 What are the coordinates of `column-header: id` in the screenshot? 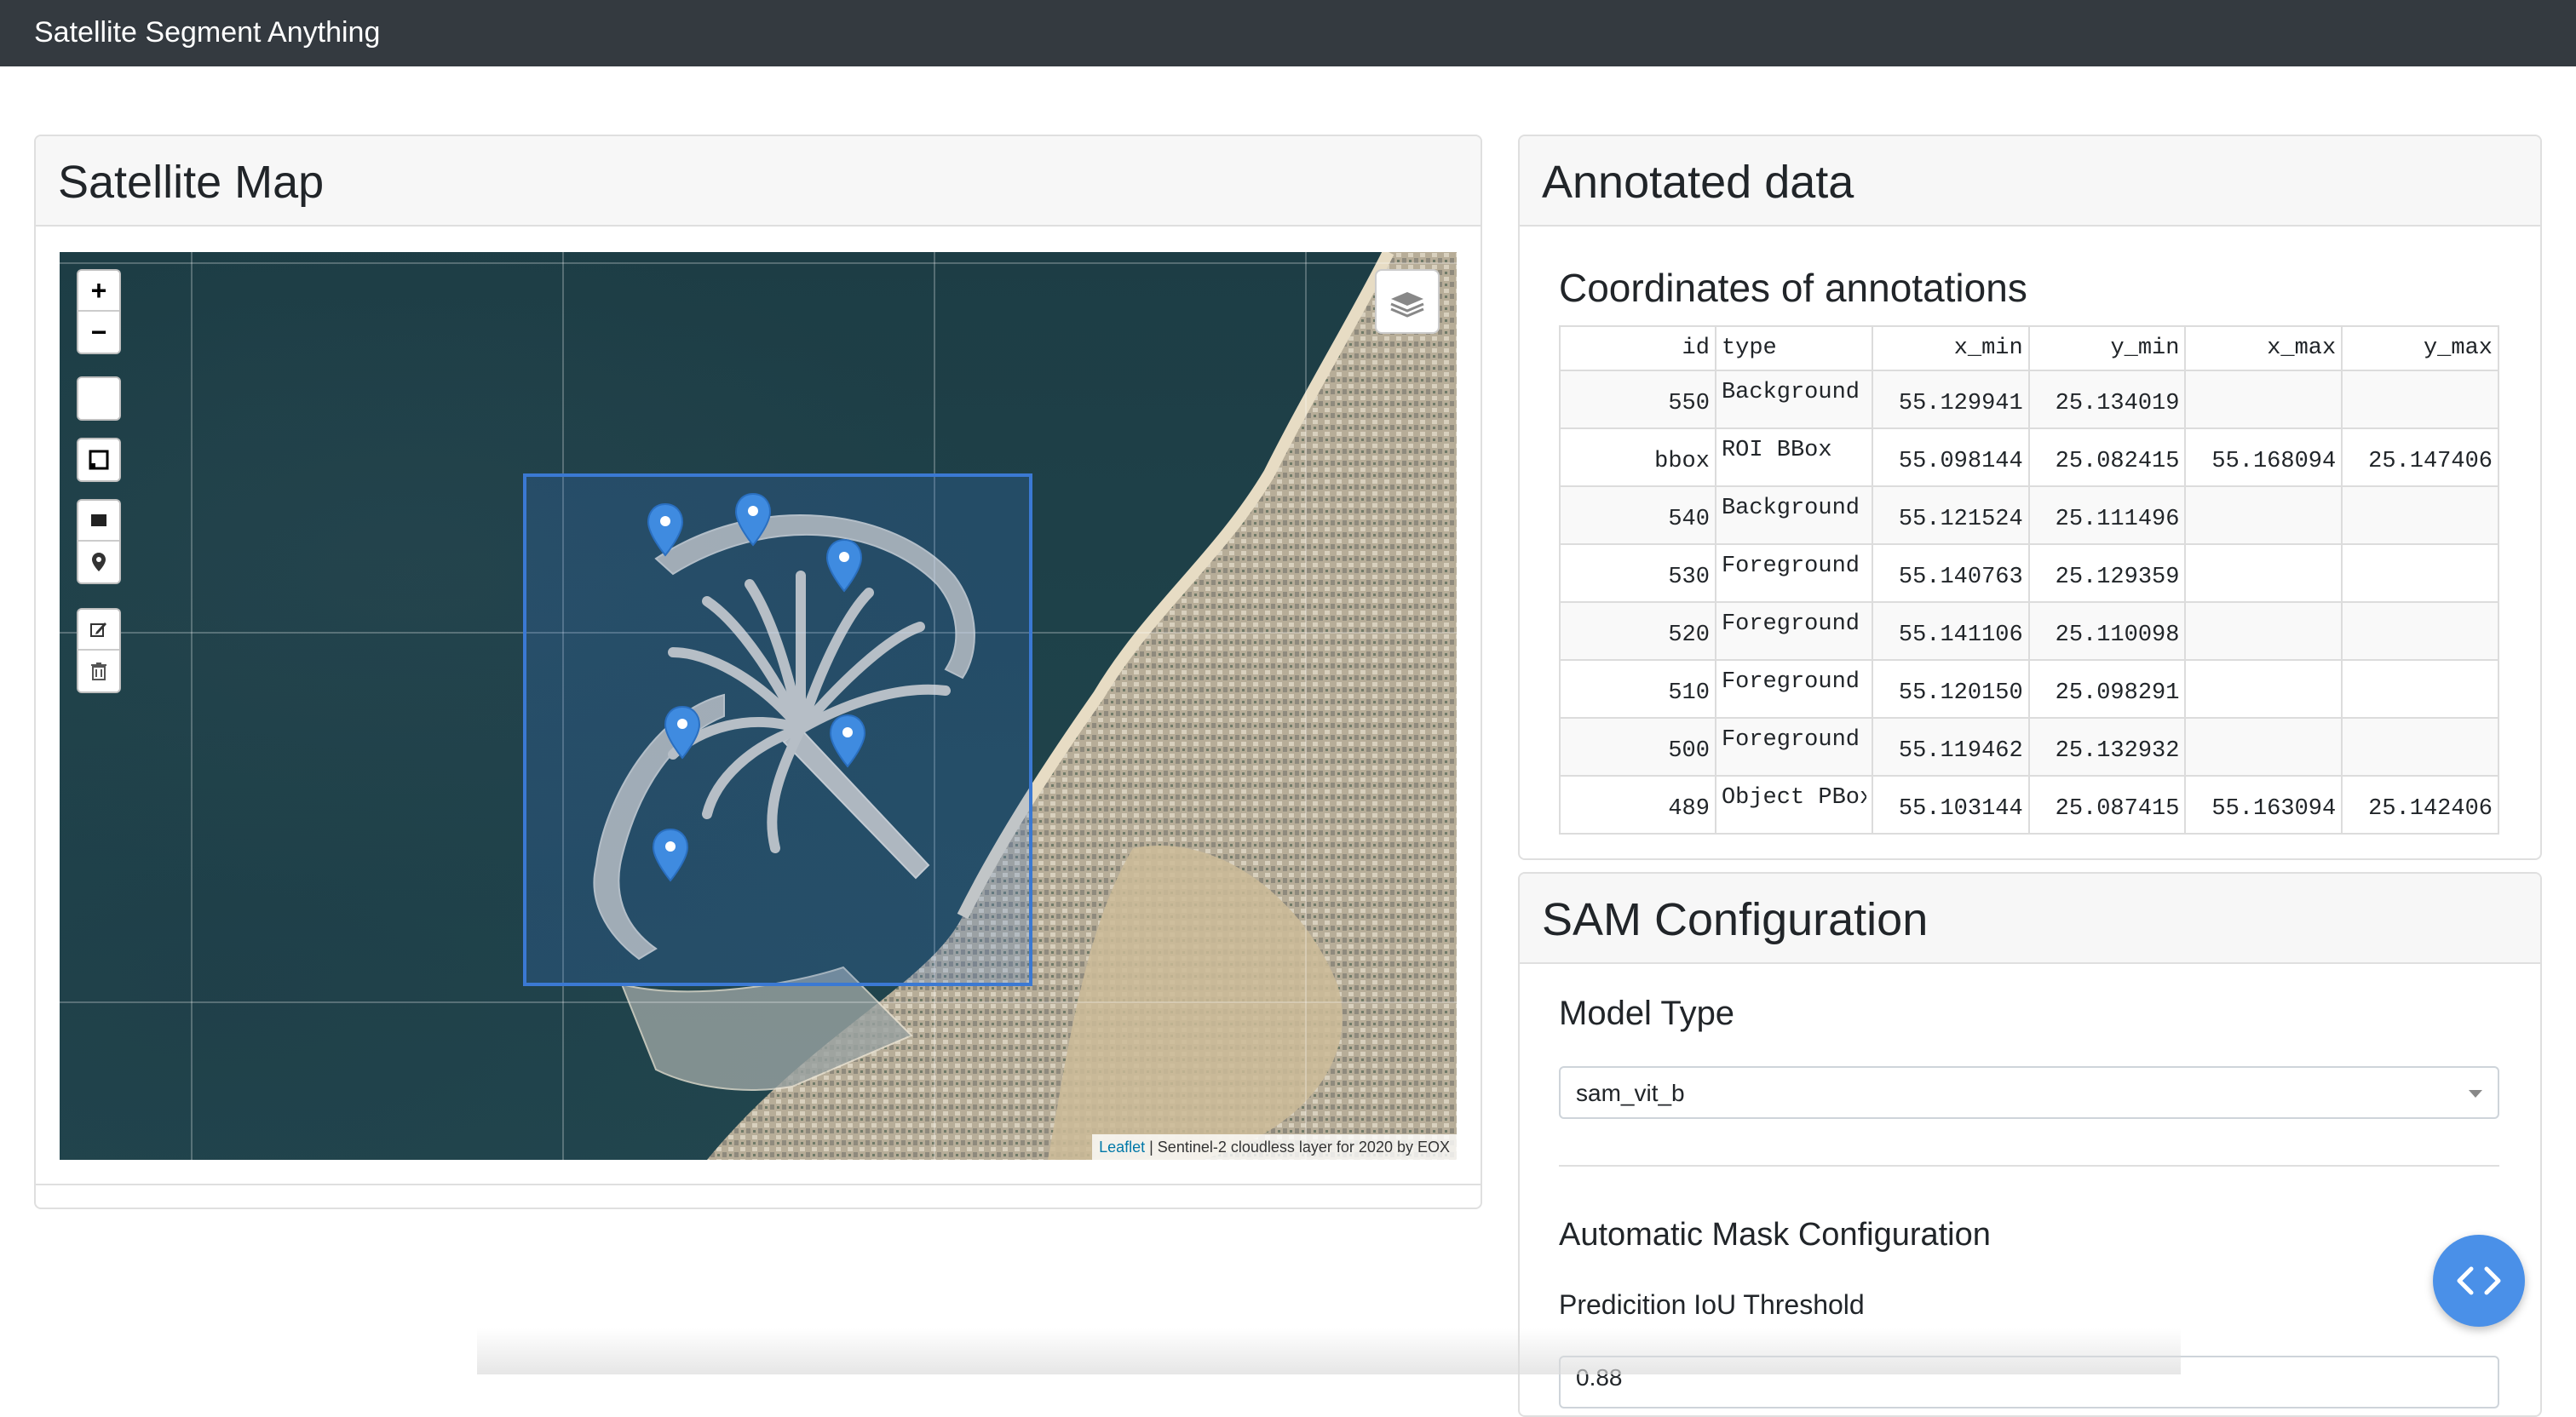 It's located at (1637, 348).